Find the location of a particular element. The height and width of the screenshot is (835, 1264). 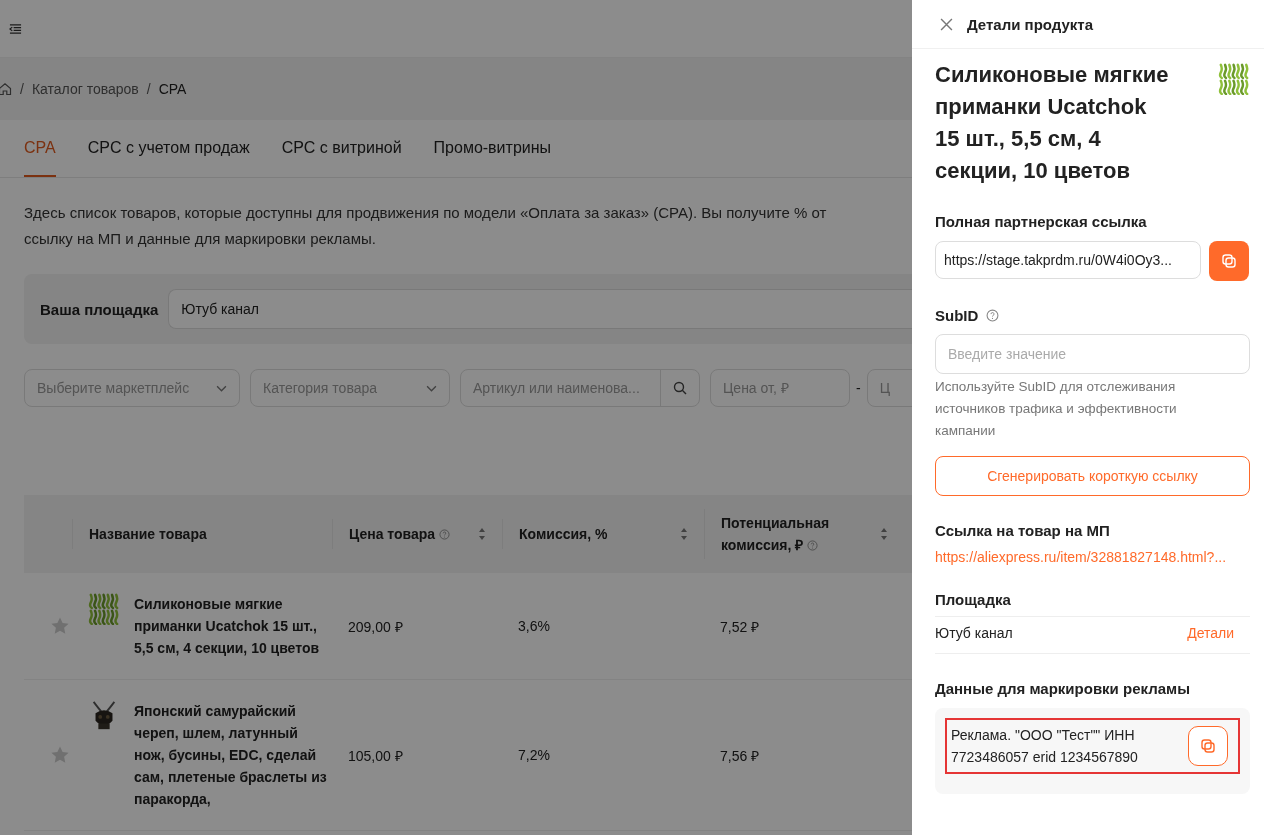

product-title: Силиконовые мягкие приманки Ucatchok 15 шт., 5,5 см, 4 секции, 10 цветов is located at coordinates (1052, 123).